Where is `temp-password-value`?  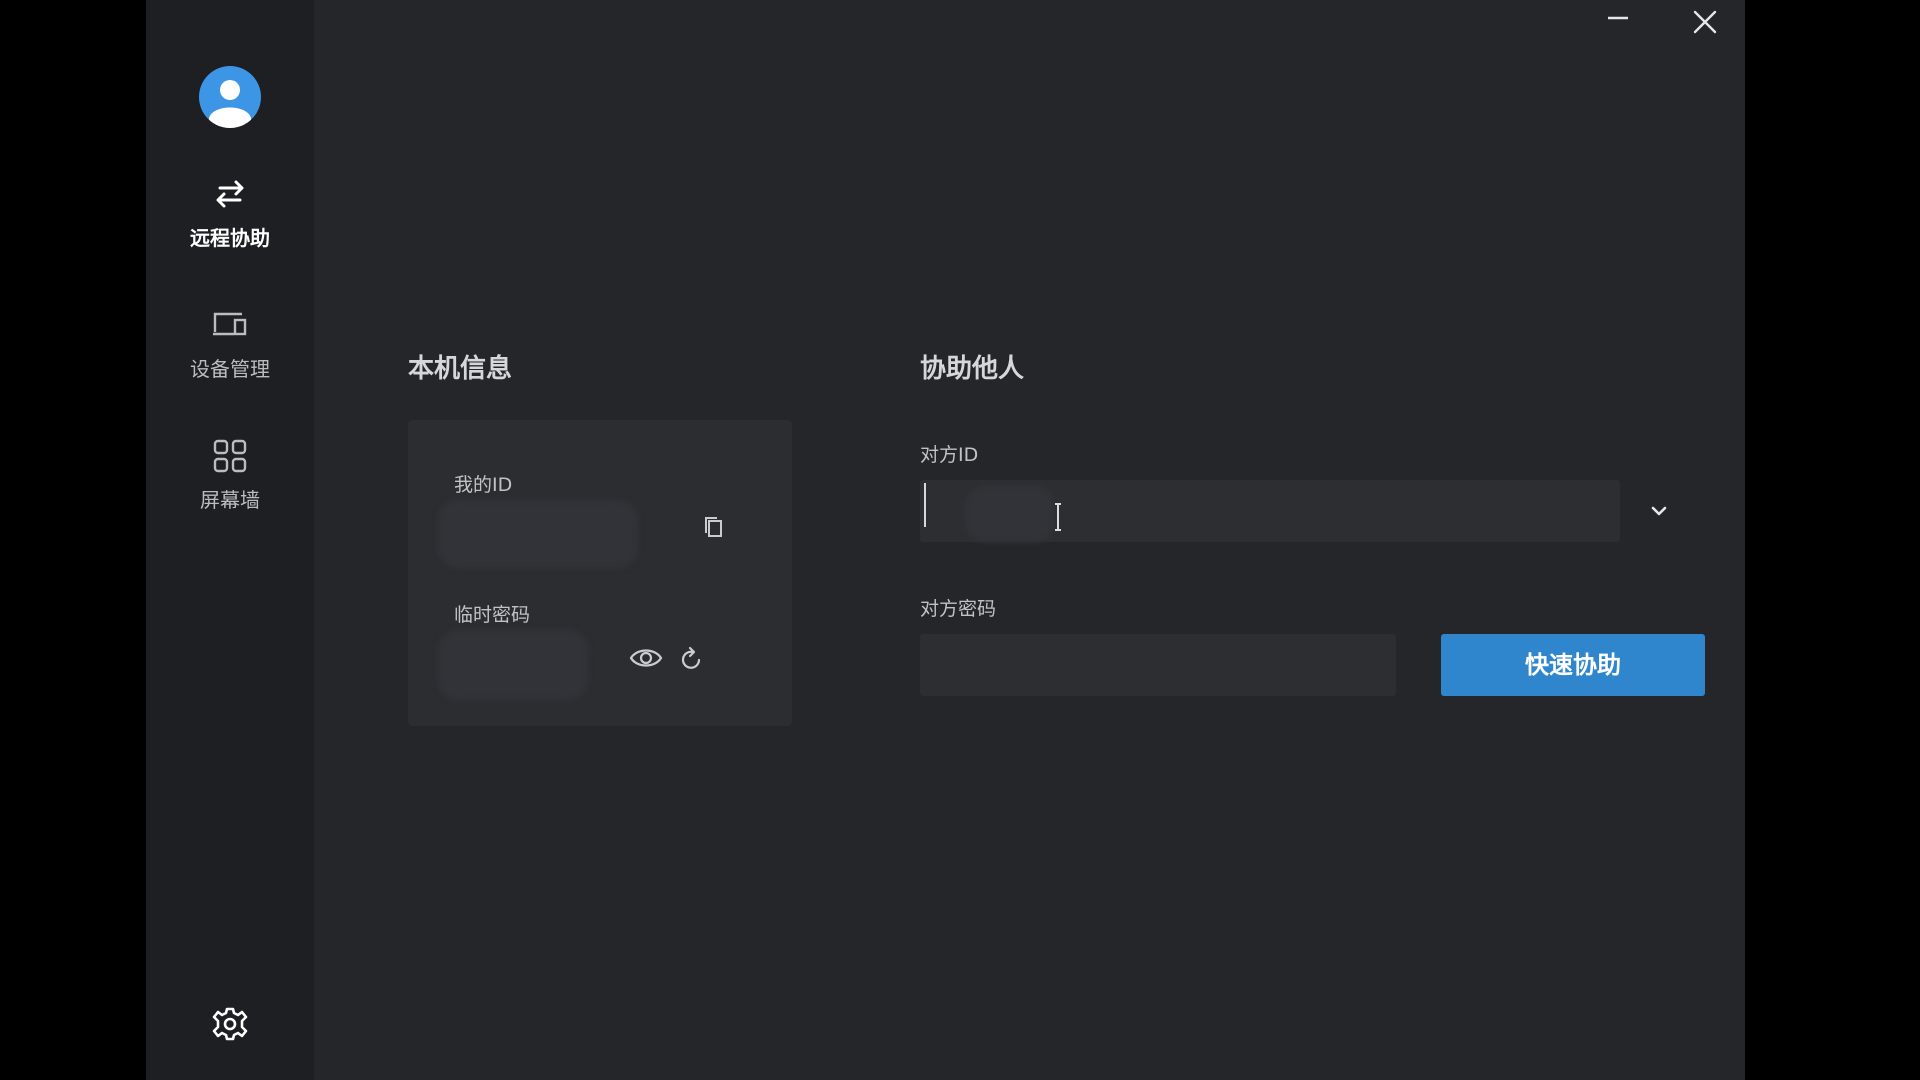 temp-password-value is located at coordinates (513, 665).